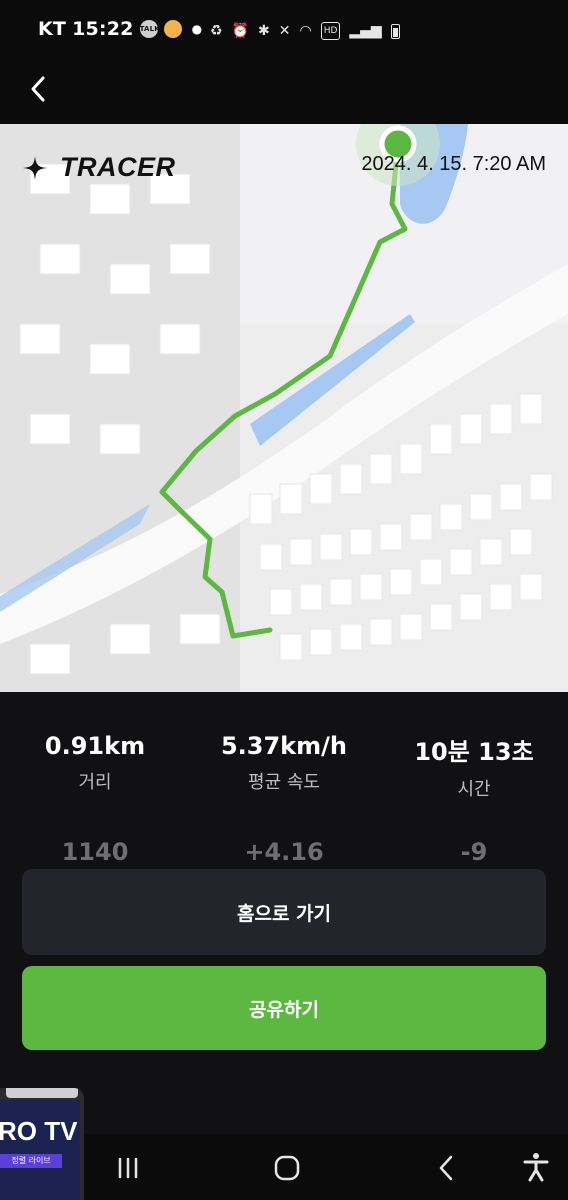 Image resolution: width=568 pixels, height=1200 pixels. Describe the element at coordinates (118, 167) in the screenshot. I see `brand-name: TRACER` at that location.